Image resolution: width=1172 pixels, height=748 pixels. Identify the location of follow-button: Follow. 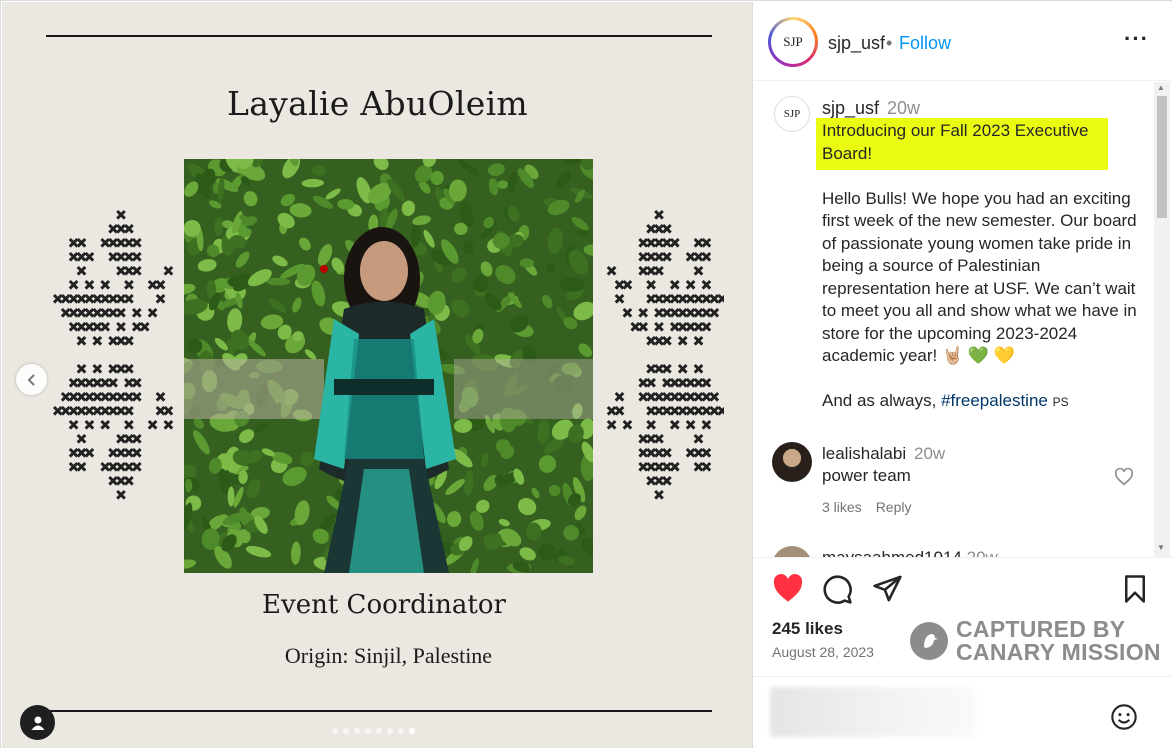
(925, 43).